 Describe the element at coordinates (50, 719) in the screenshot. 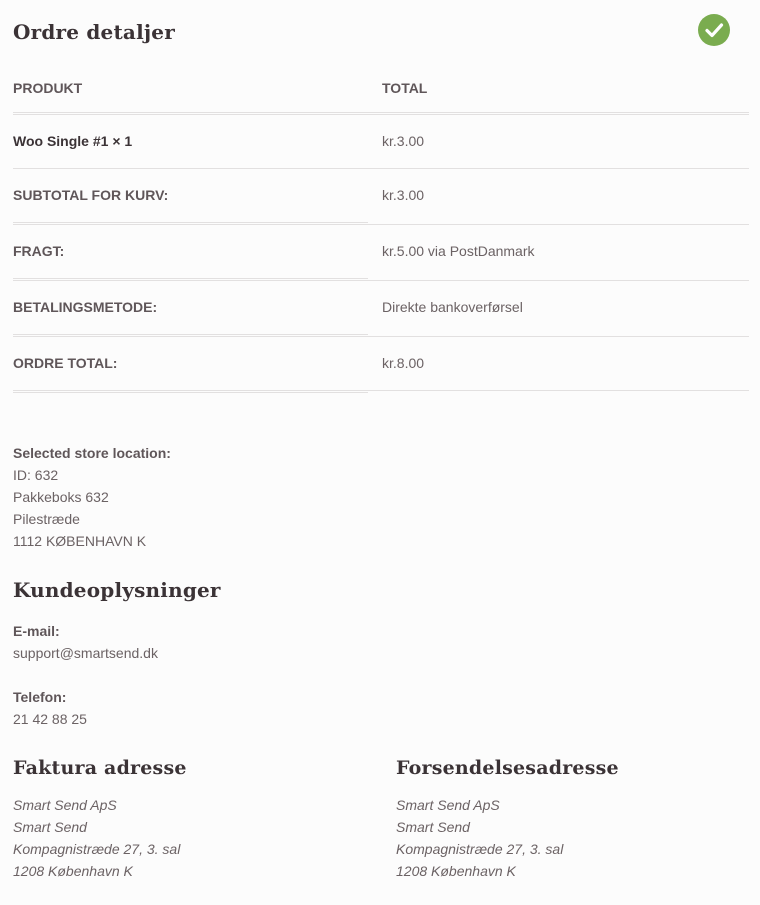

I see `phone-value: 21 42 88 25` at that location.